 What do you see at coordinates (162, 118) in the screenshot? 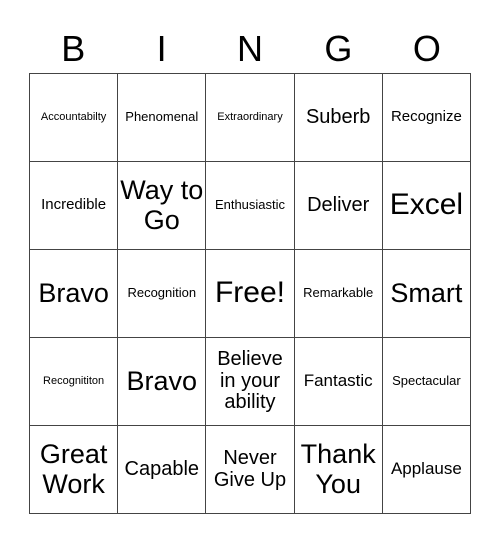
I see `bingo-cell: Phenomenal` at bounding box center [162, 118].